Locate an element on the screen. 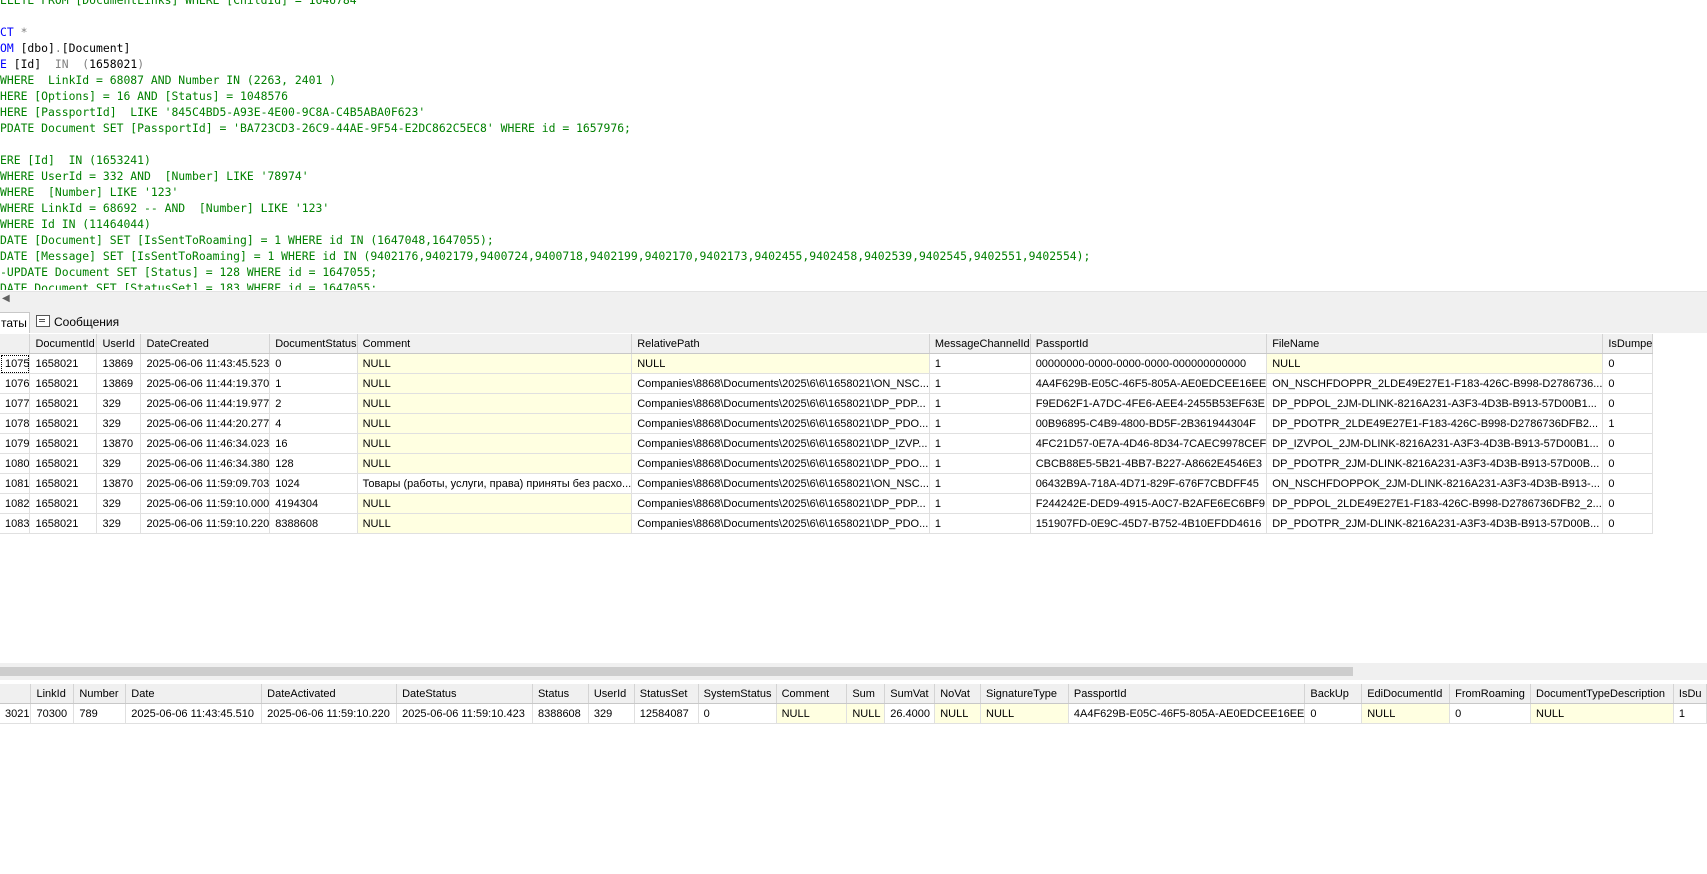 The image size is (1707, 874). column-header: Comment is located at coordinates (495, 344).